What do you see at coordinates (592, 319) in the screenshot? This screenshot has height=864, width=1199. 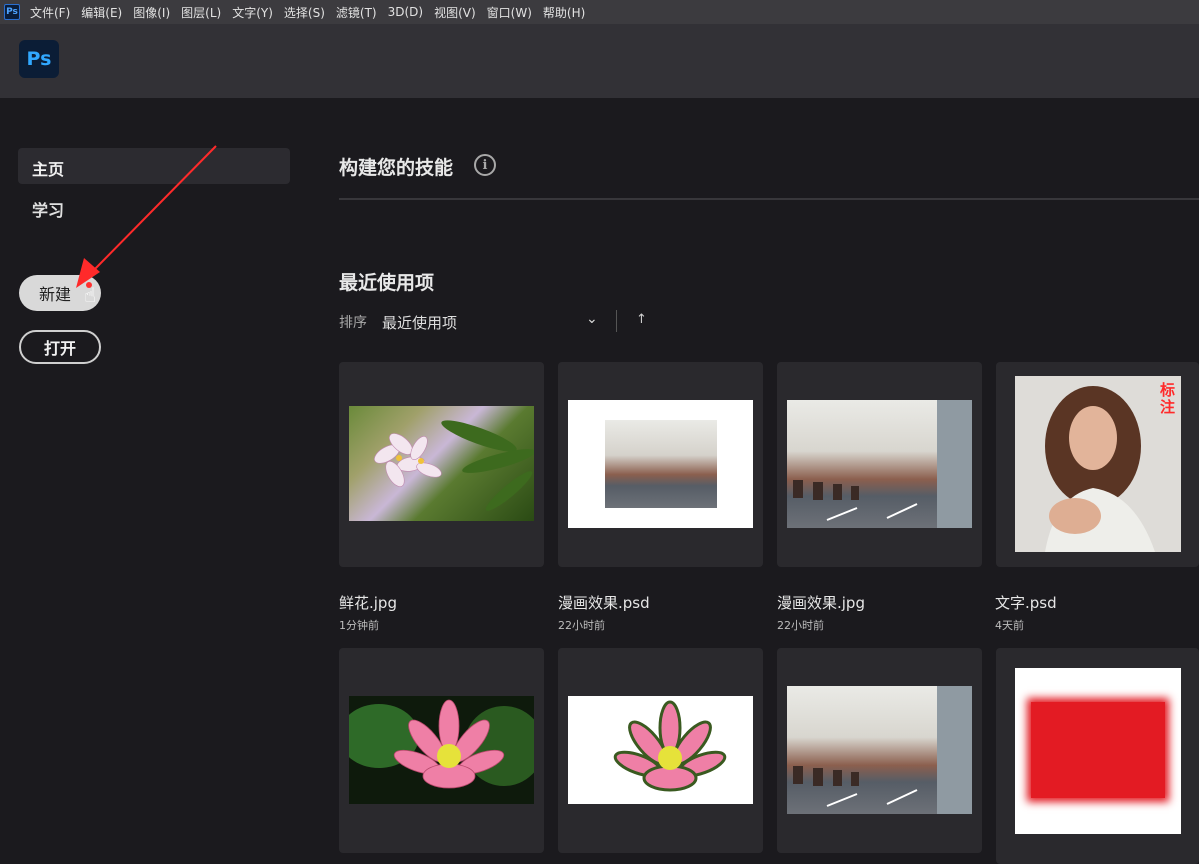 I see `chevron-down-icon: ⌄` at bounding box center [592, 319].